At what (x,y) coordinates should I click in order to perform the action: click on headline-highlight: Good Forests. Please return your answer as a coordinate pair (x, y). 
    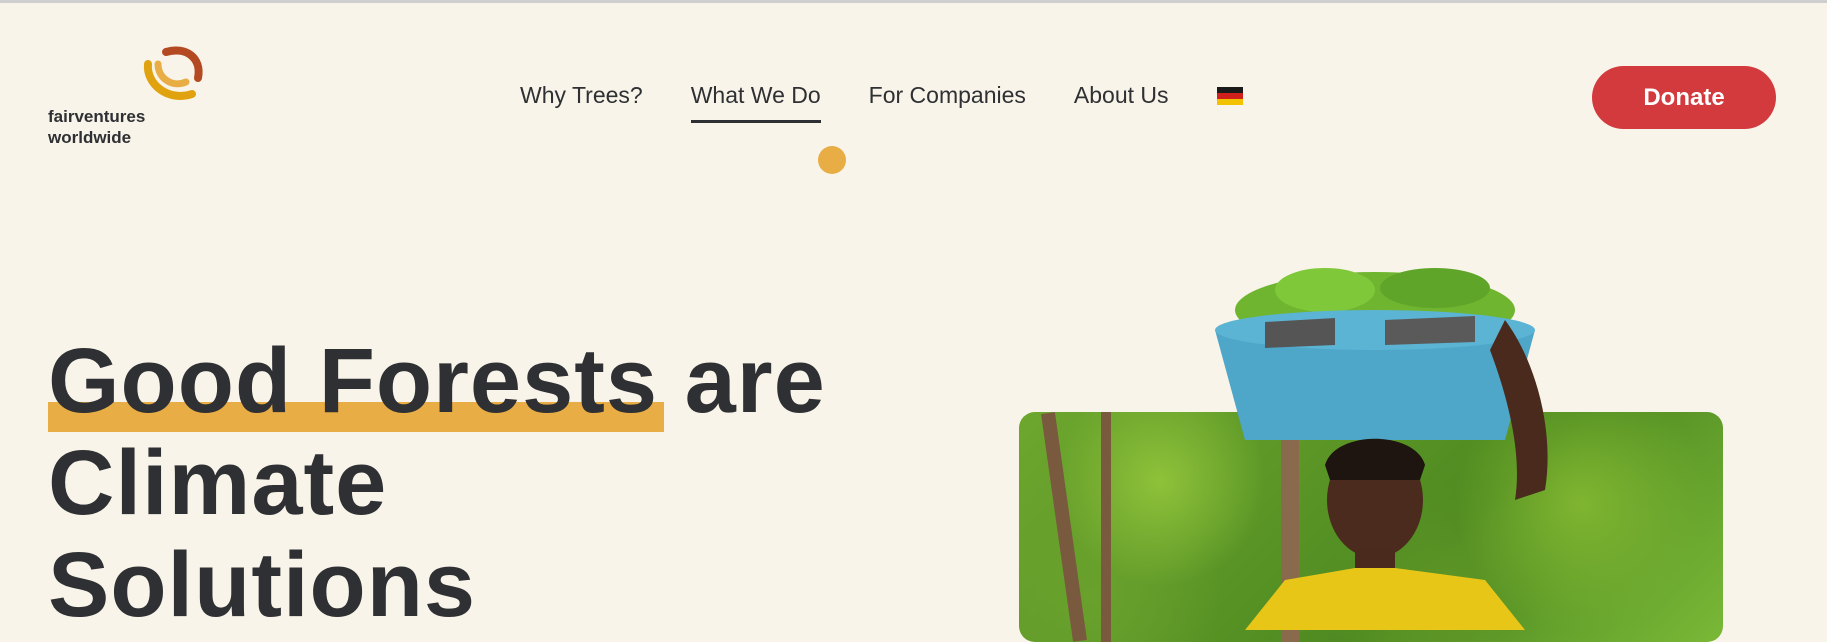
    Looking at the image, I should click on (356, 381).